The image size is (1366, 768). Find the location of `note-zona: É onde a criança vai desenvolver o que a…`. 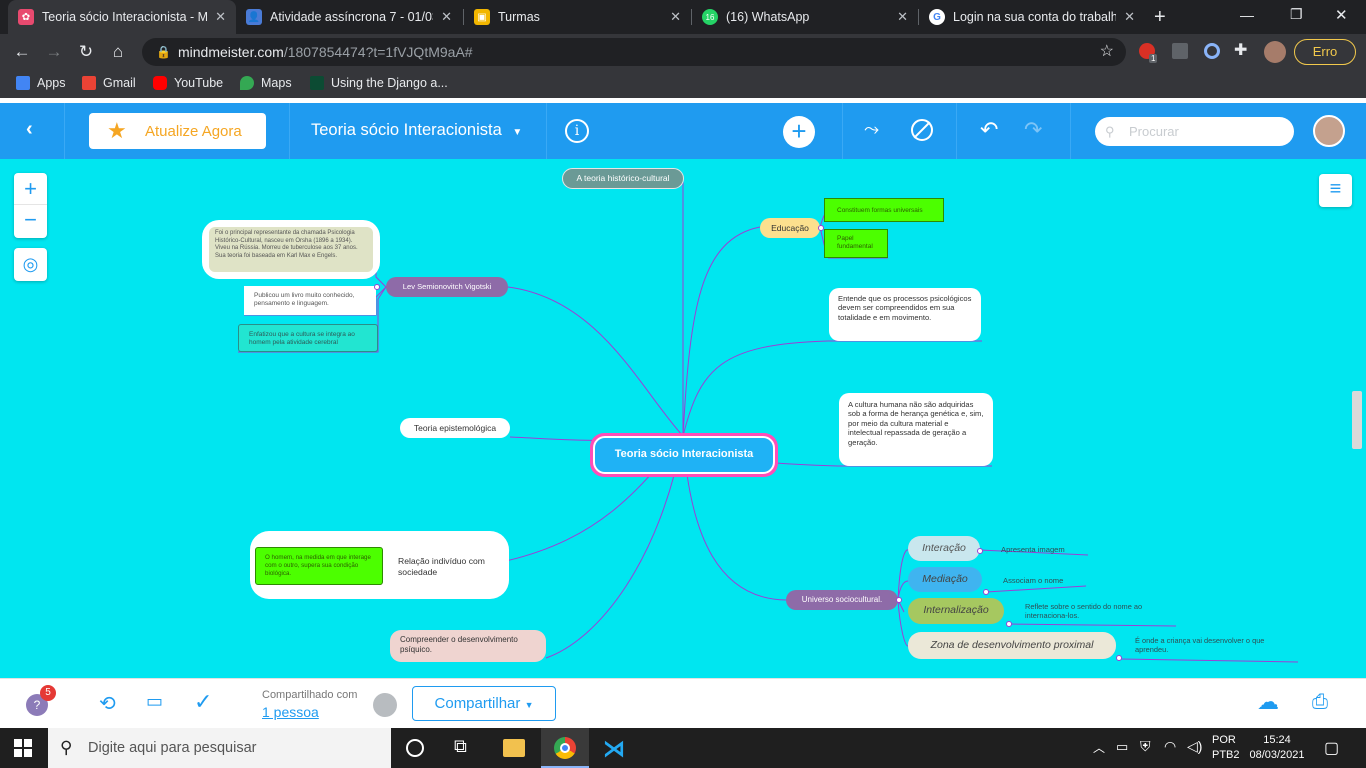

note-zona: É onde a criança vai desenvolver o que a… is located at coordinates (1215, 645).